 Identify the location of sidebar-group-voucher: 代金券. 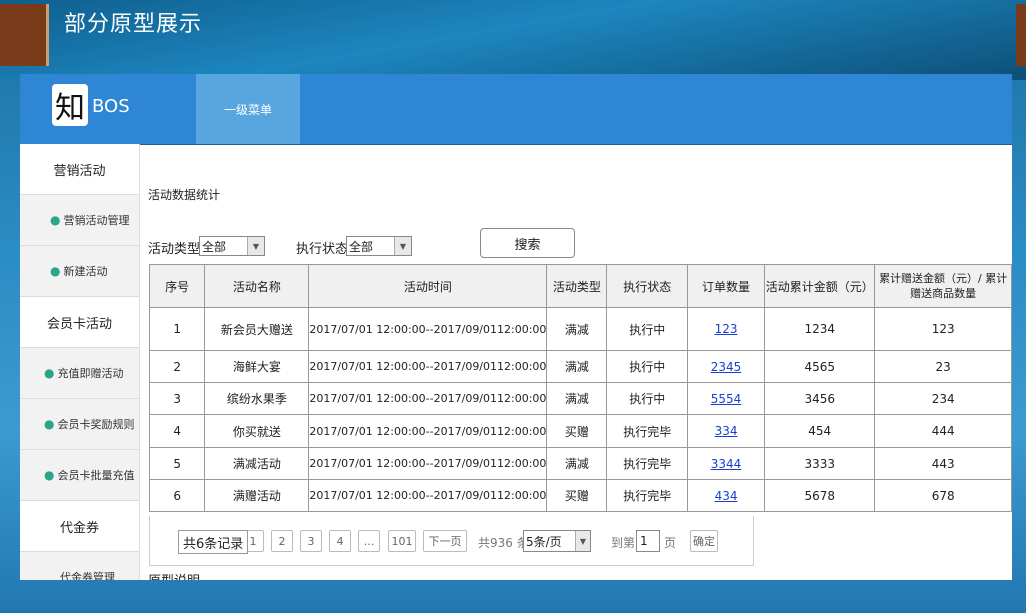
(79, 526).